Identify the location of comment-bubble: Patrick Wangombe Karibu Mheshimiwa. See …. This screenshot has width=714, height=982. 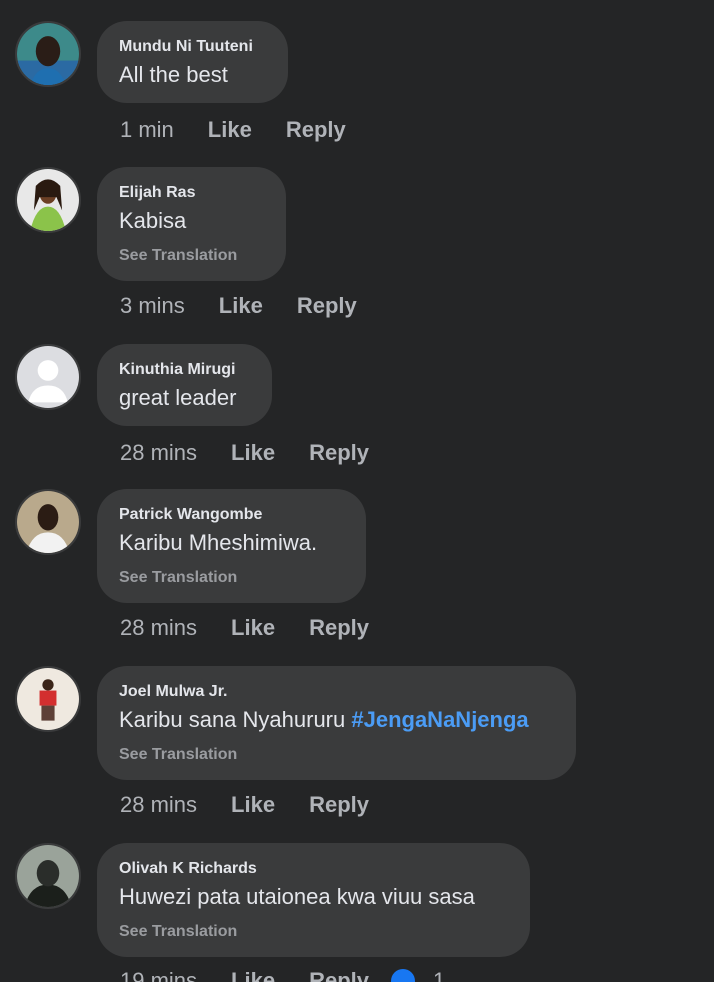
(231, 546).